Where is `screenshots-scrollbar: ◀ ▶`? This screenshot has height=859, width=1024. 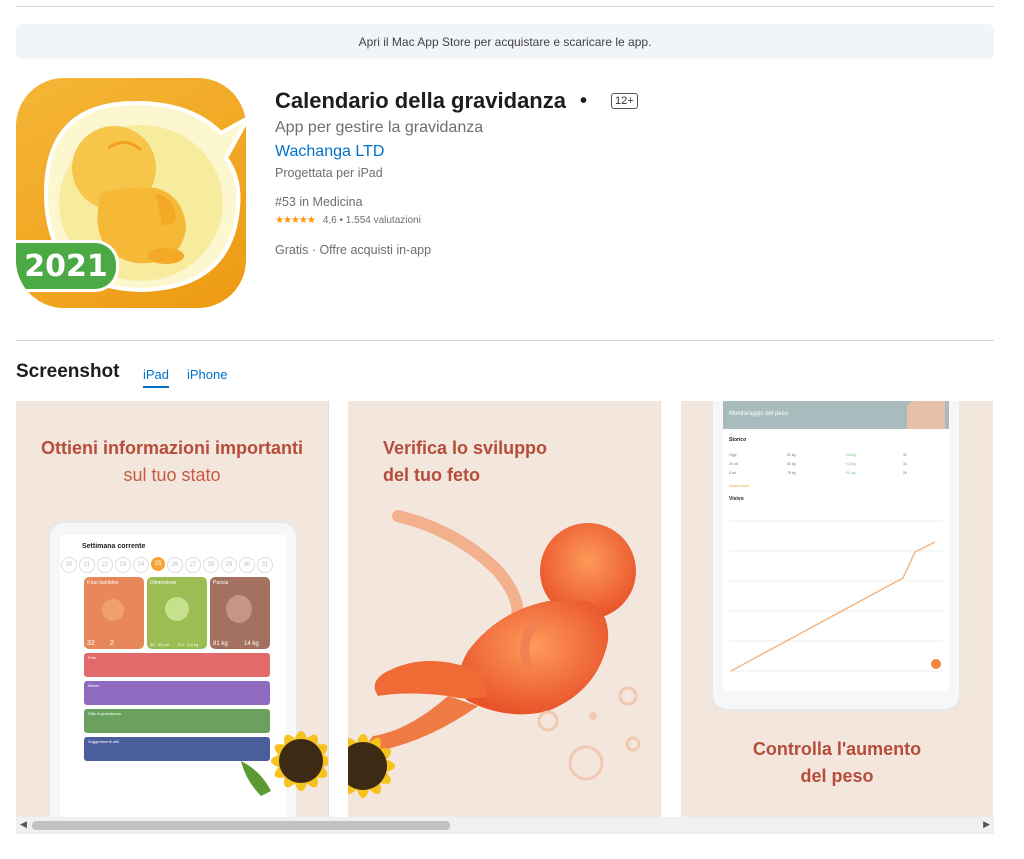 screenshots-scrollbar: ◀ ▶ is located at coordinates (505, 825).